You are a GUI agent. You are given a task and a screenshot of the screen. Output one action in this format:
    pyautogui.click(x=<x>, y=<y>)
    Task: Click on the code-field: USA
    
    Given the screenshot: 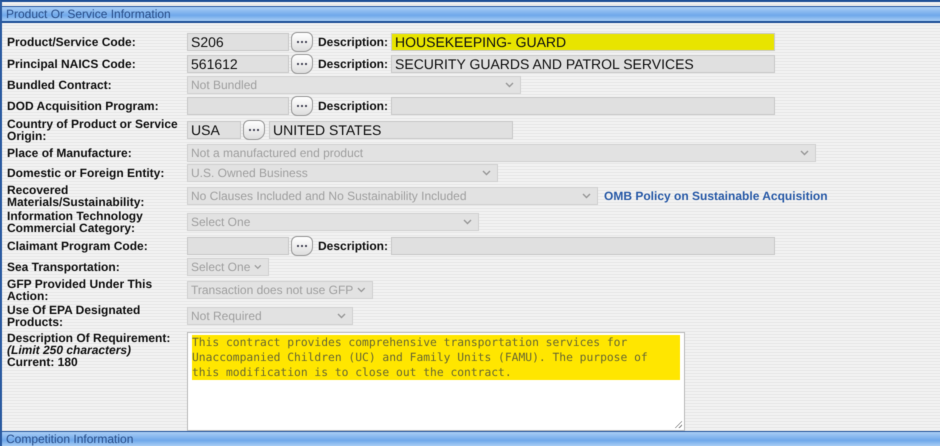 What is the action you would take?
    pyautogui.click(x=214, y=130)
    